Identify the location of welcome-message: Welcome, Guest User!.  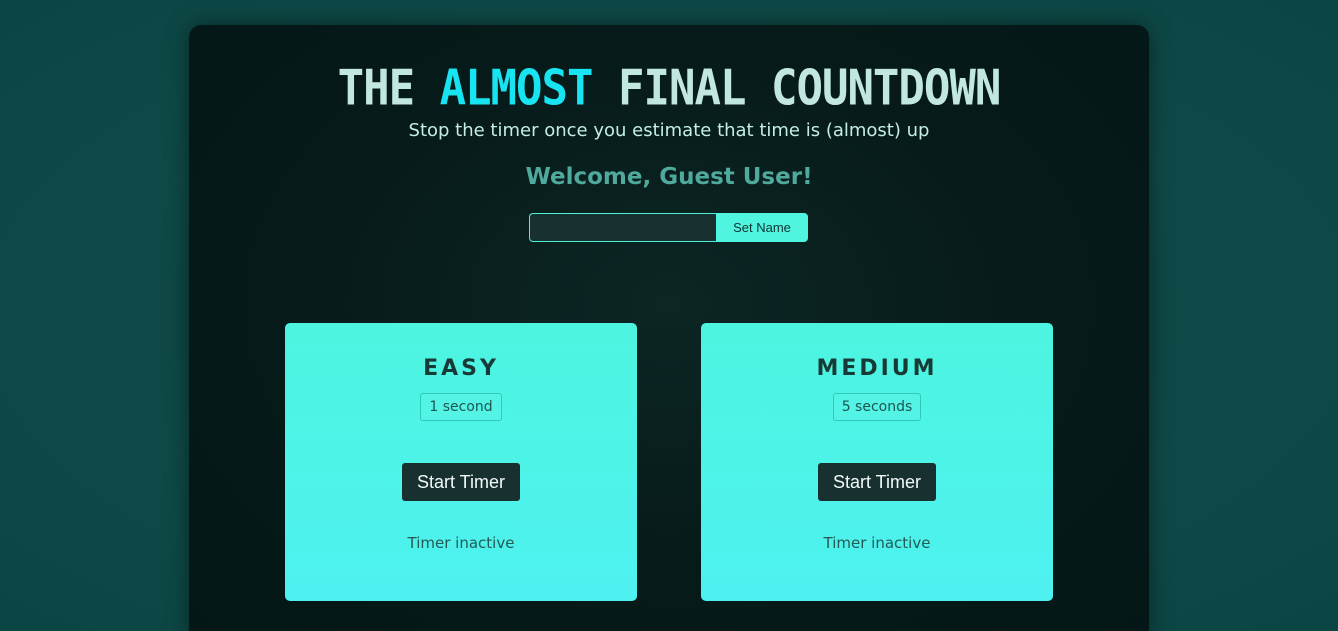
(669, 177).